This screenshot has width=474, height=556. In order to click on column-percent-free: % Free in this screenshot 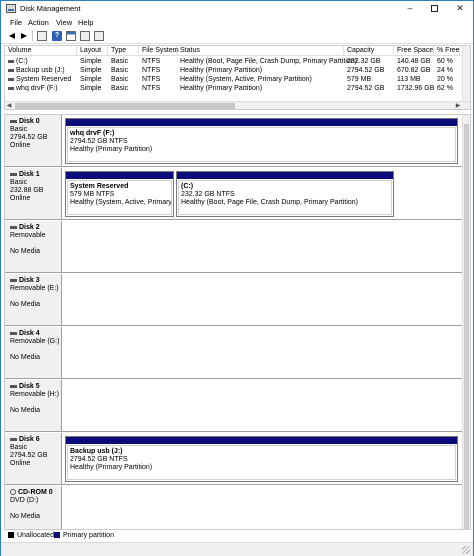, I will do `click(447, 51)`.